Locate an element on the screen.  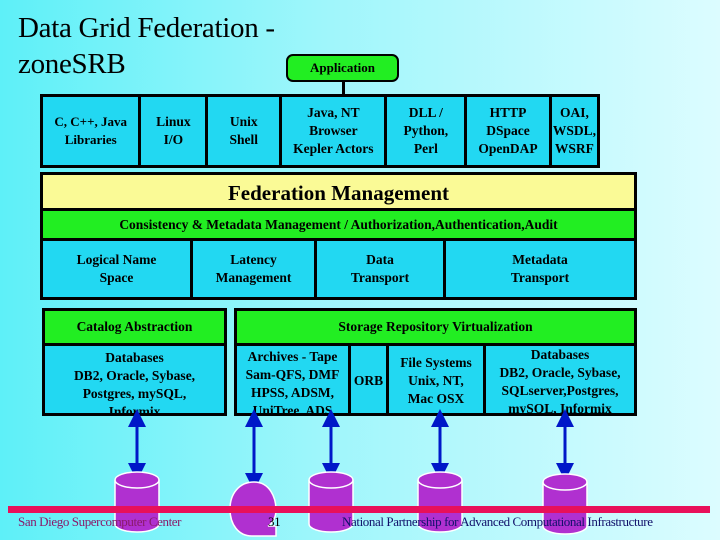
footer-bar is located at coordinates (359, 509).